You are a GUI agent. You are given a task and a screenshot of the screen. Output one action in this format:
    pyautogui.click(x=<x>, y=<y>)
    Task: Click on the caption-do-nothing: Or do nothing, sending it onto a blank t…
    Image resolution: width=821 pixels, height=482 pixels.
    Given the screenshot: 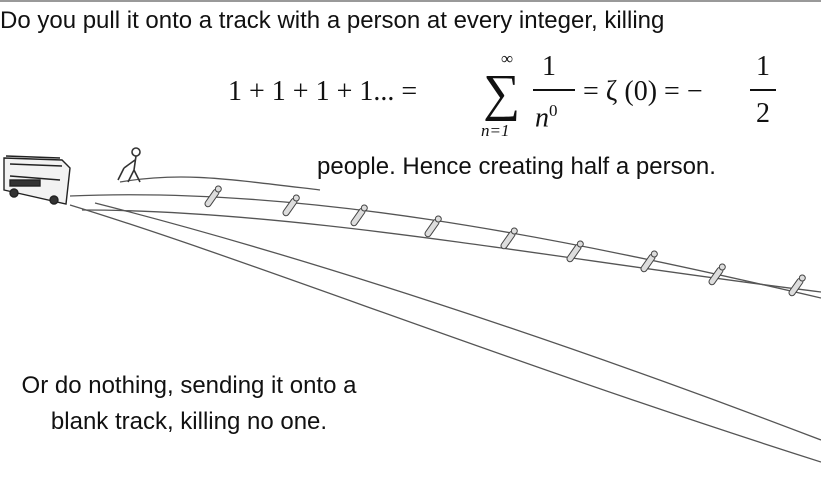 What is the action you would take?
    pyautogui.click(x=189, y=403)
    